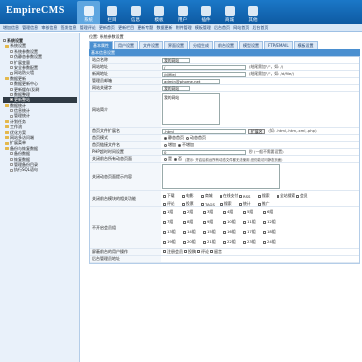  What do you see at coordinates (252, 212) in the screenshot?
I see `checkbox-option: 5组` at bounding box center [252, 212].